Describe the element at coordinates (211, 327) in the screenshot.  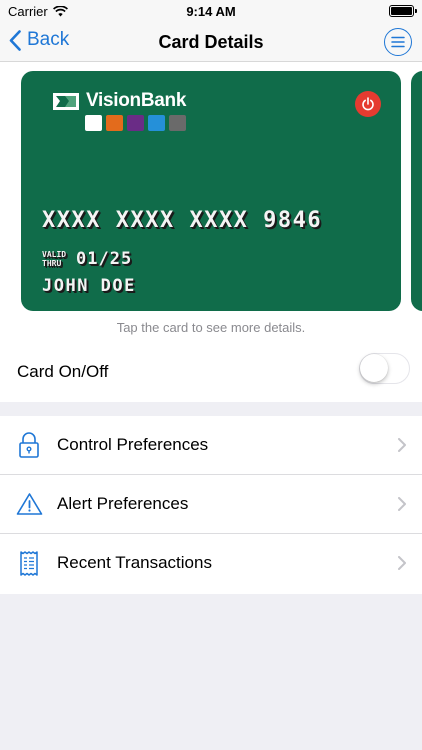
I see `card-hint: Tap the card to see more details.` at that location.